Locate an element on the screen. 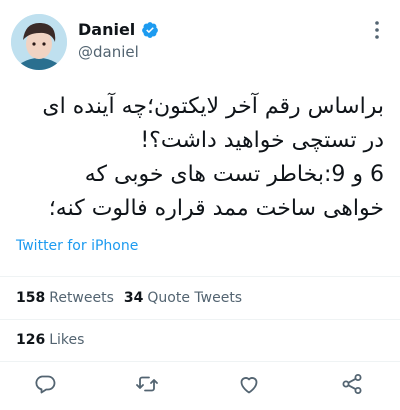 This screenshot has height=410, width=400. tweet-line: 6 و 9:بخاطر تست های خوبی که is located at coordinates (234, 174).